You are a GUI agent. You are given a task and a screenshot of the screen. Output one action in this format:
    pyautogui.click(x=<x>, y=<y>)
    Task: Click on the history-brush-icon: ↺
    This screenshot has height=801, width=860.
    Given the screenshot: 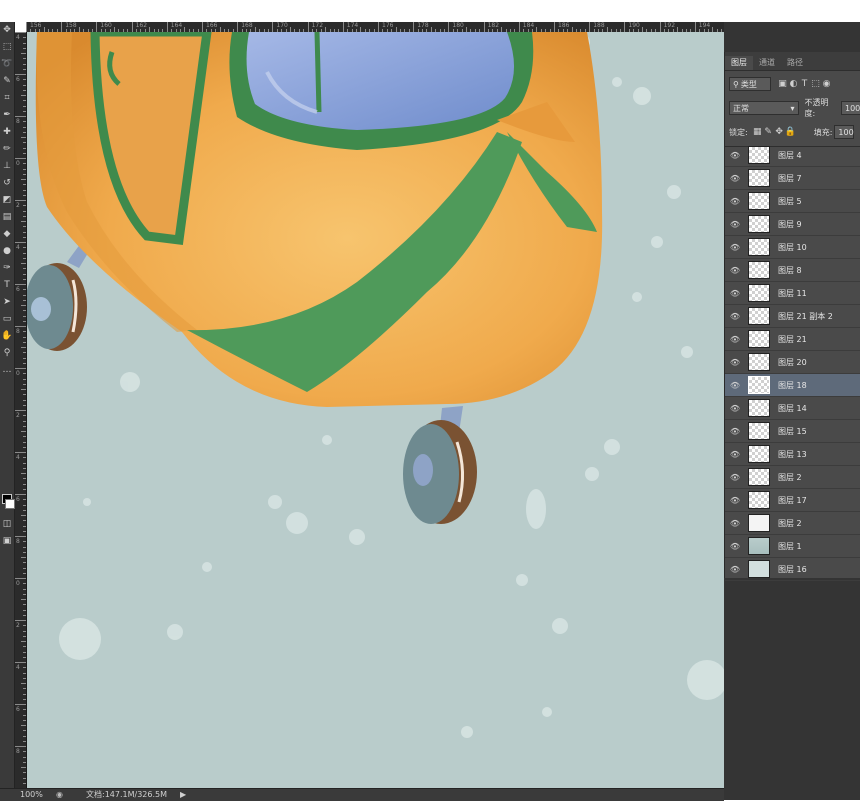 What is the action you would take?
    pyautogui.click(x=7, y=183)
    